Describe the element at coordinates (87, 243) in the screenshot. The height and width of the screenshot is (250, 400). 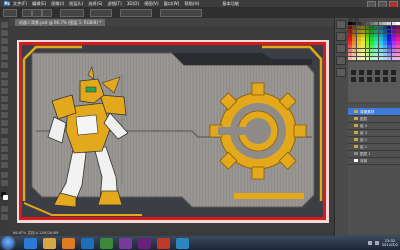
I see `photoshop-icon` at that location.